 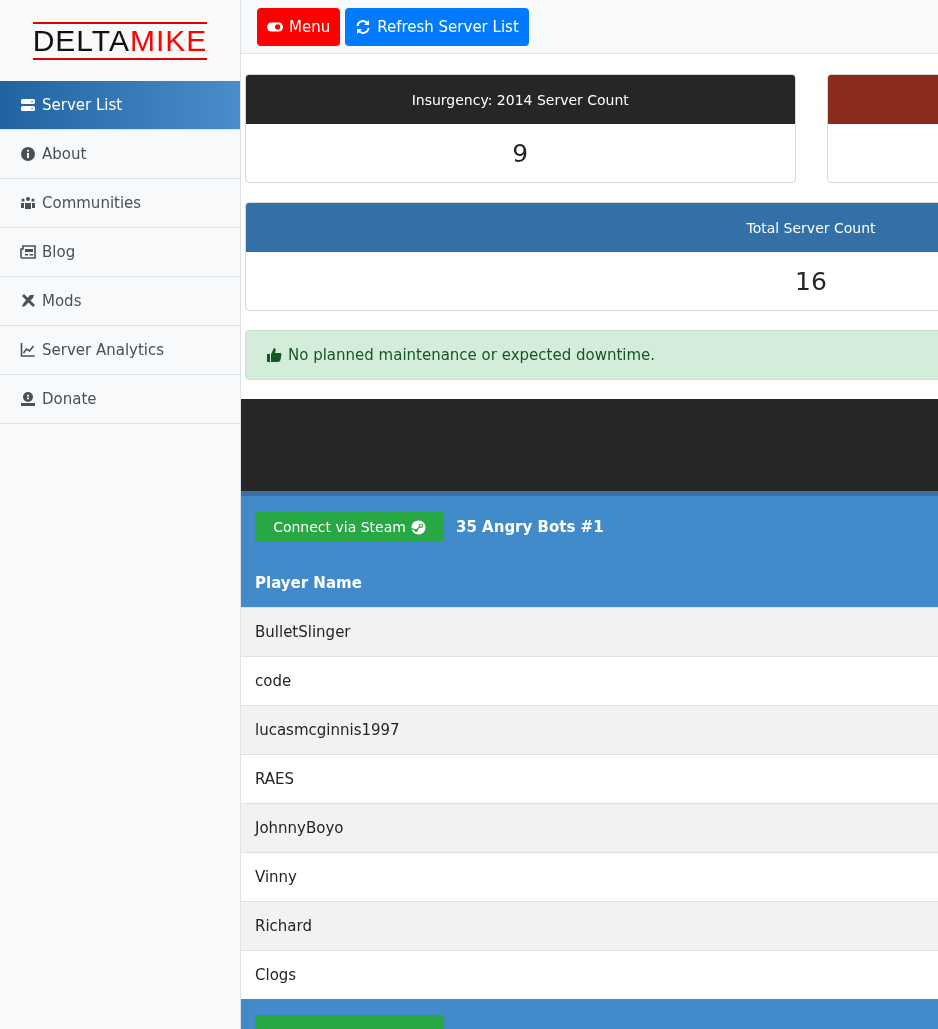 I want to click on logo: DELTAMIKE, so click(x=120, y=40).